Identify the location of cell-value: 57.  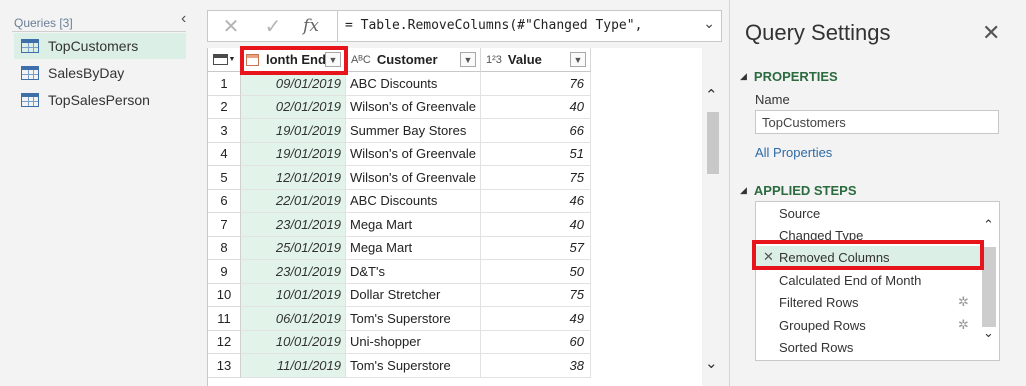
(536, 248).